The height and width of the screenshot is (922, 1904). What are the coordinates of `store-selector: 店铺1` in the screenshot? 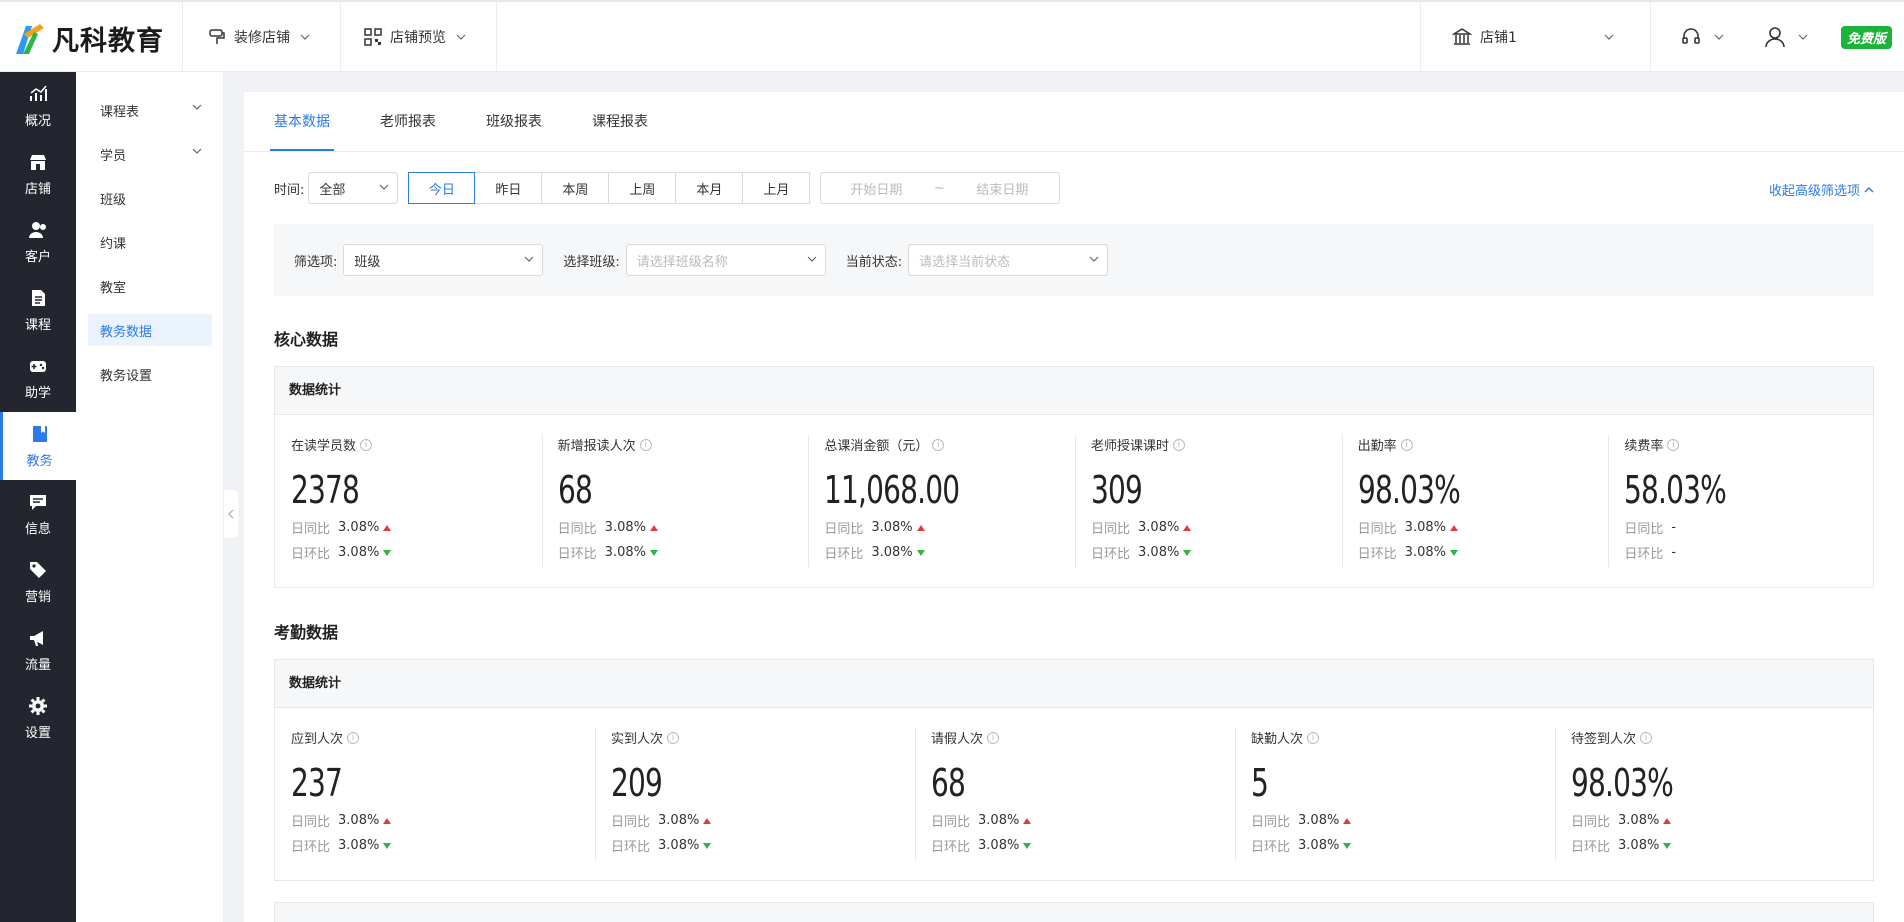 It's located at (1537, 37).